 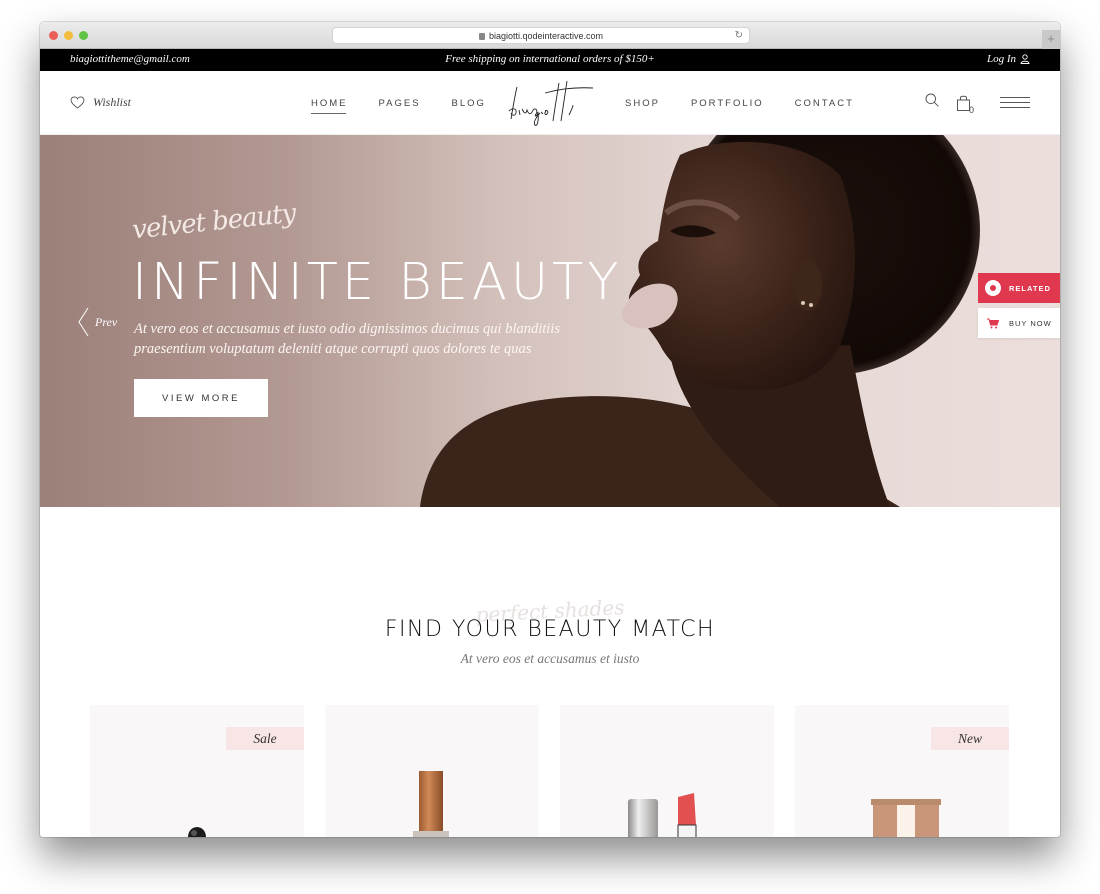 What do you see at coordinates (1030, 323) in the screenshot?
I see `buy-now-label: BUY NOW` at bounding box center [1030, 323].